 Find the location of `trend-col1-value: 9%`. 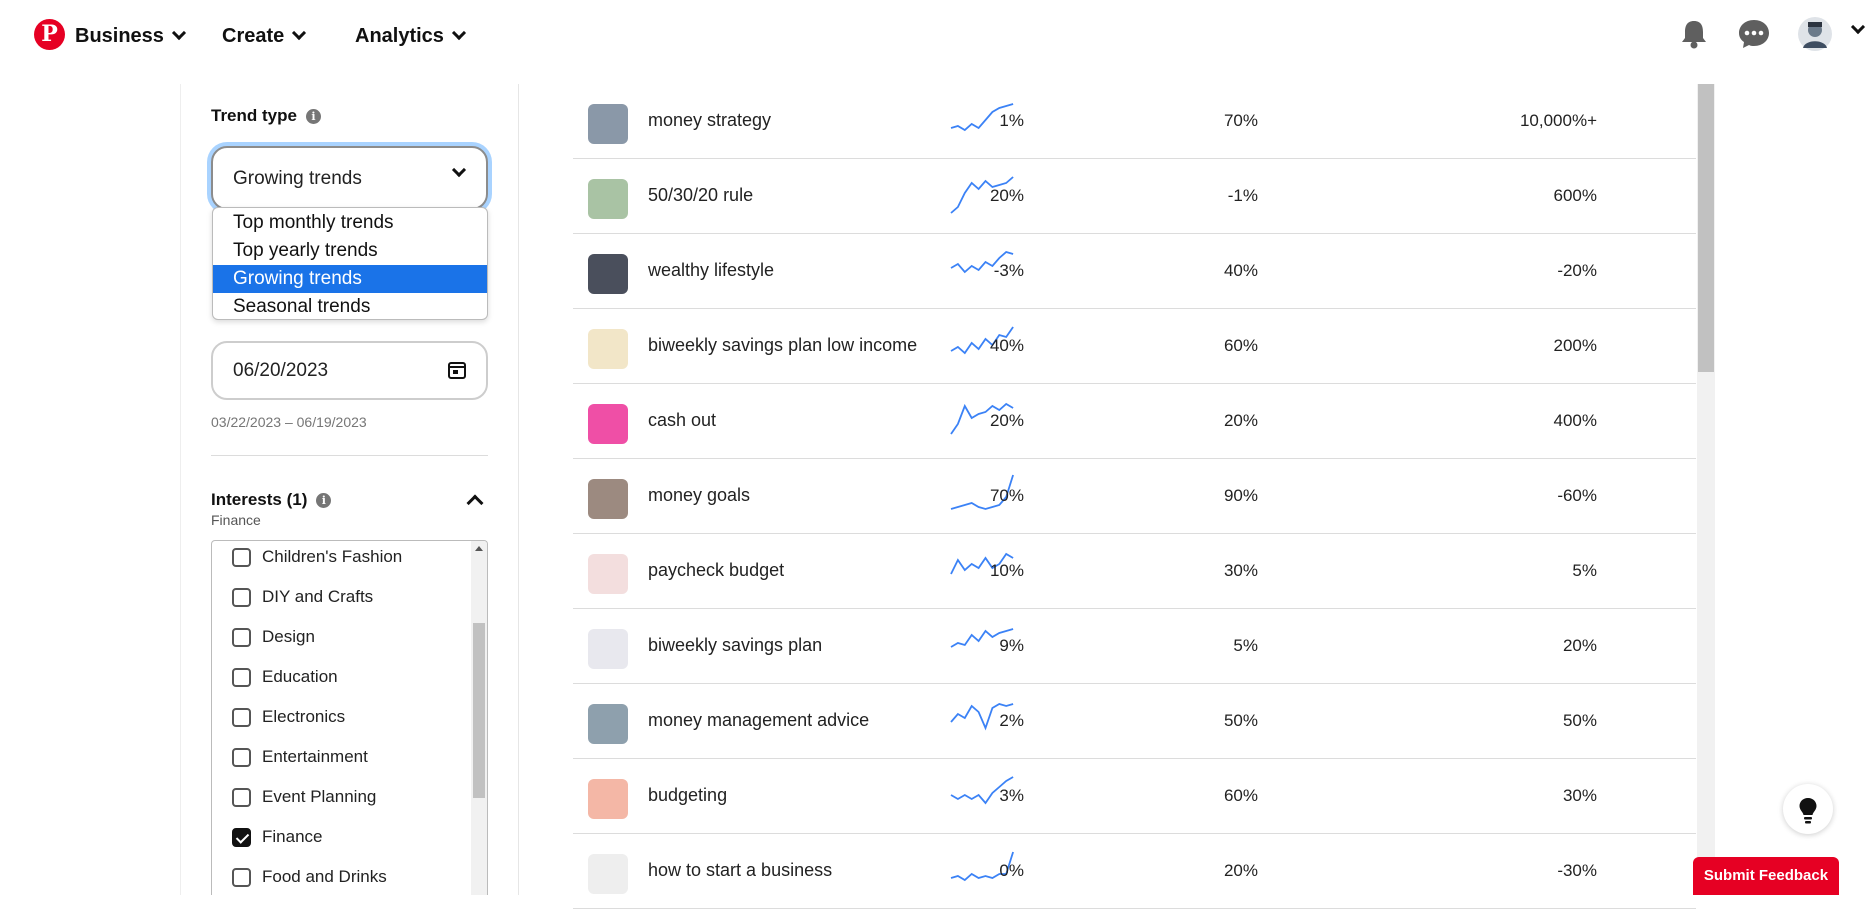

trend-col1-value: 9% is located at coordinates (1011, 645).